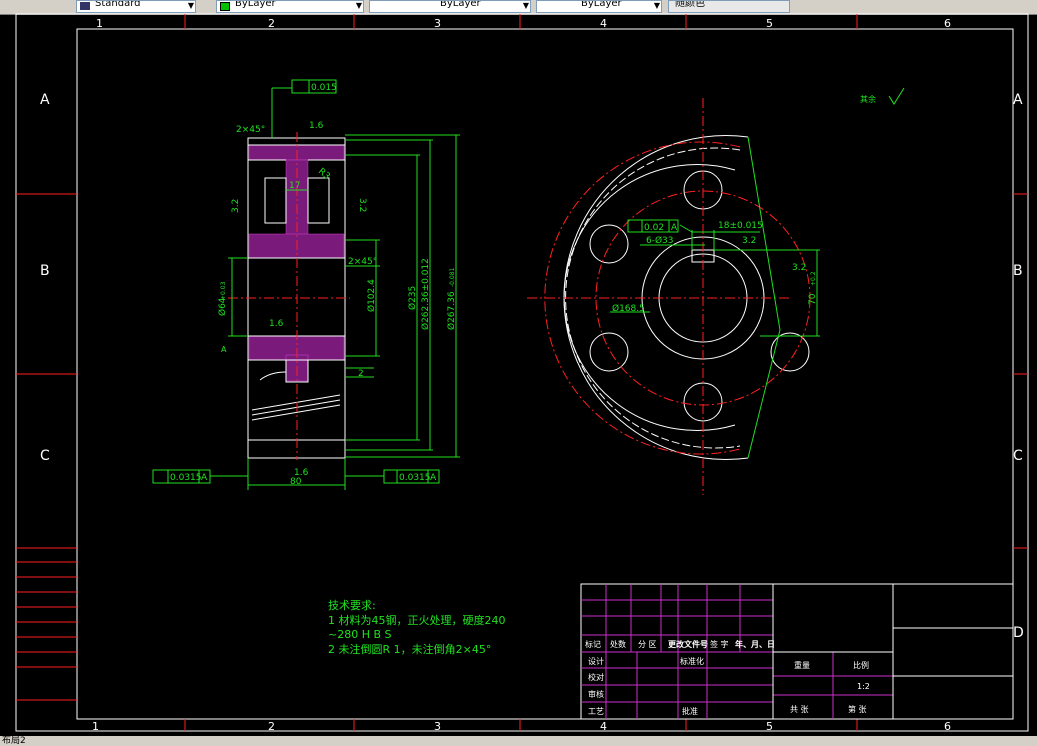 The image size is (1037, 746). Describe the element at coordinates (99, 23) in the screenshot. I see `col-label-top: 1` at that location.